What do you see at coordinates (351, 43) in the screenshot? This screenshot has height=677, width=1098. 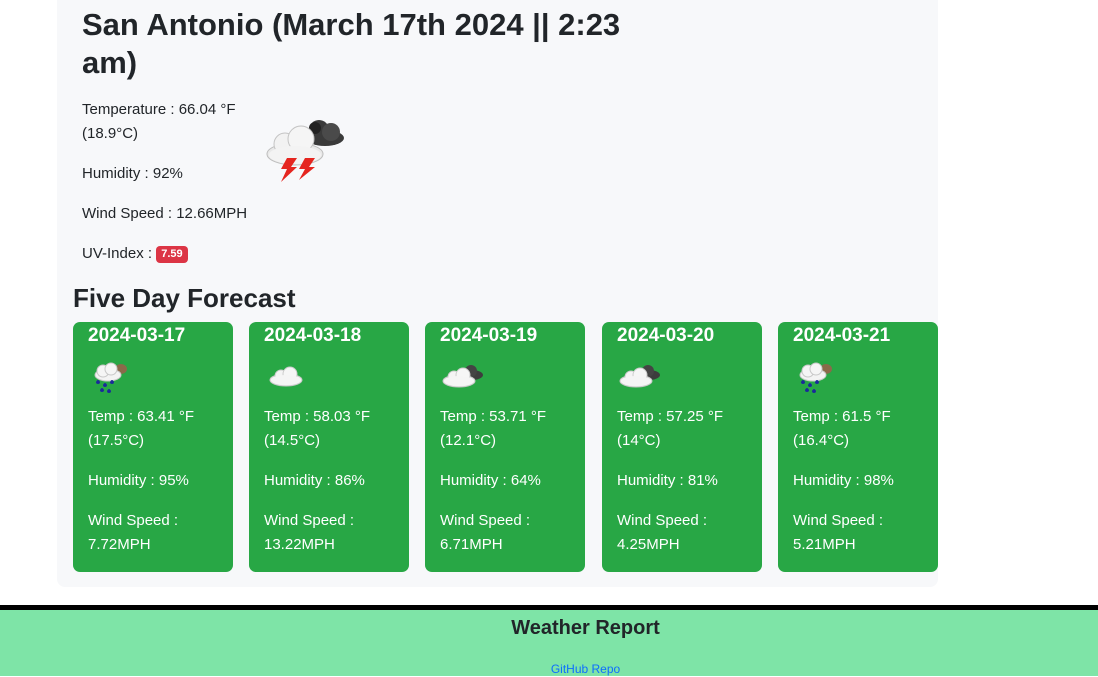 I see `city-title: San Antonio (March 17th 2024 || 2:23 am)` at bounding box center [351, 43].